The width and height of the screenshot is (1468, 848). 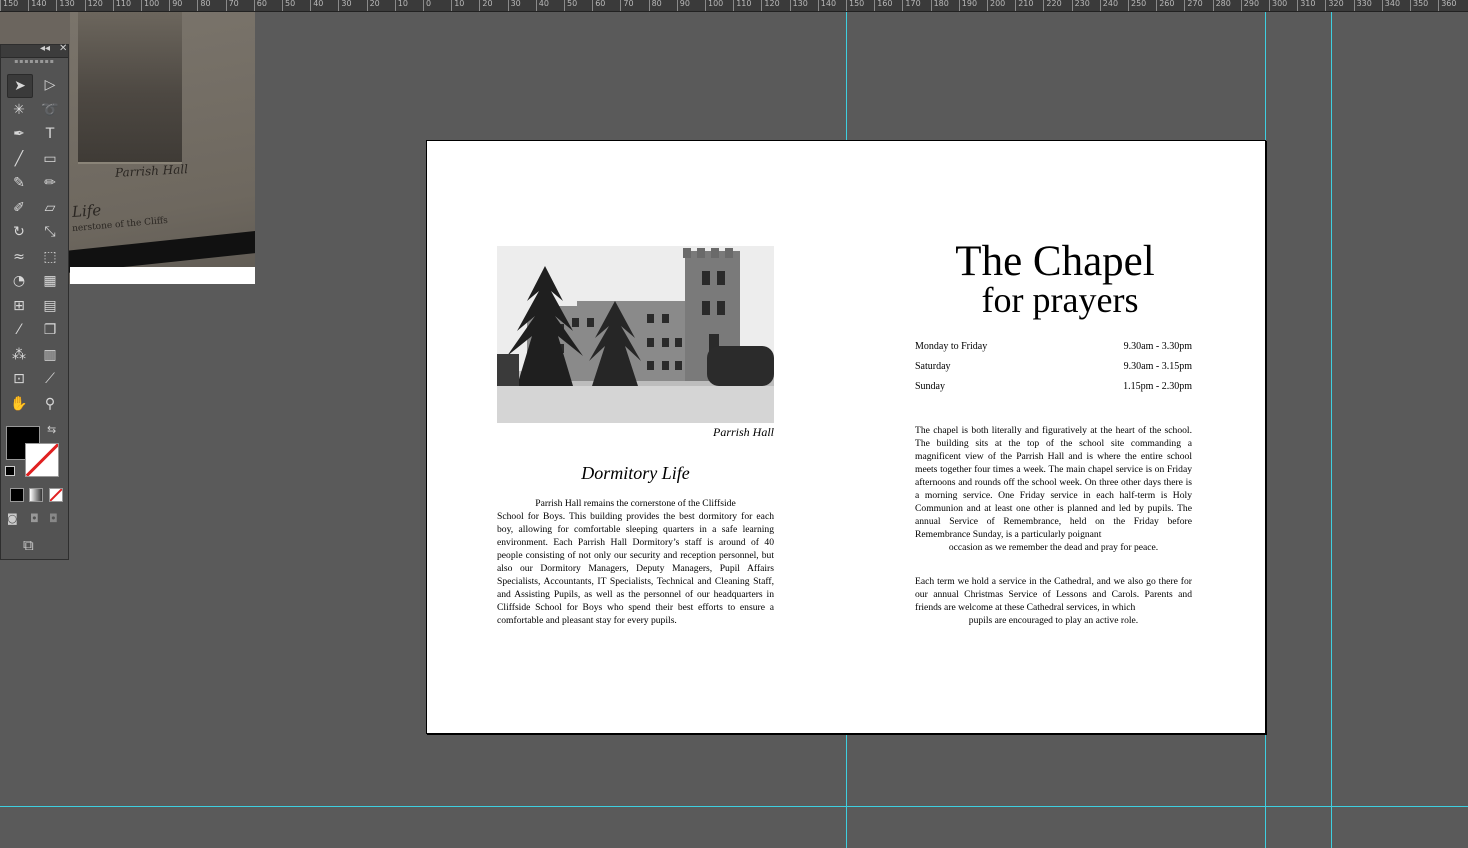 I want to click on hand-icon: ✋, so click(x=19, y=403).